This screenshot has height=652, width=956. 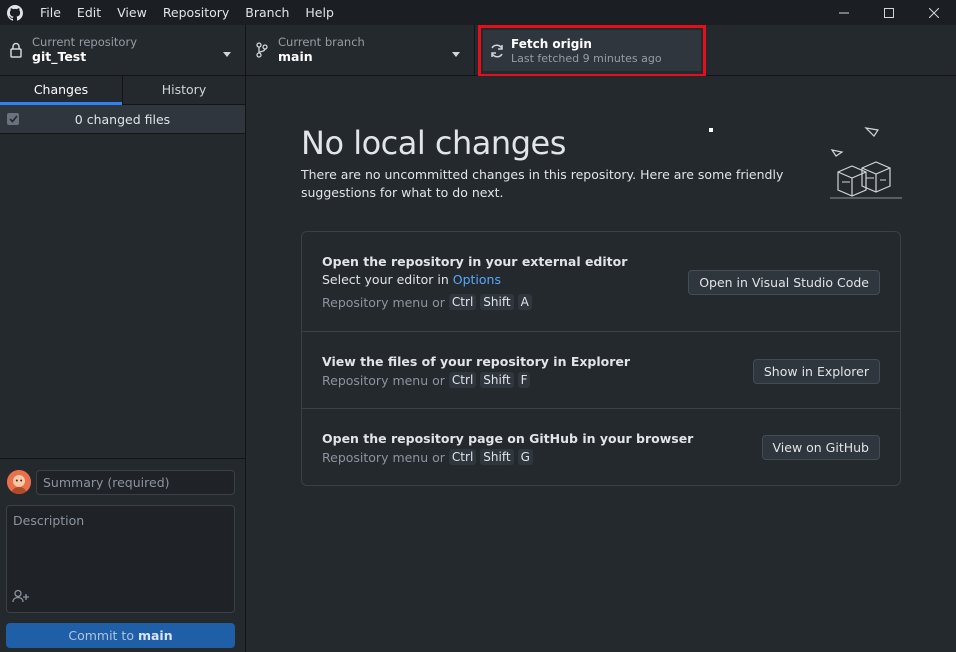 What do you see at coordinates (843, 12) in the screenshot?
I see `minimize-icon` at bounding box center [843, 12].